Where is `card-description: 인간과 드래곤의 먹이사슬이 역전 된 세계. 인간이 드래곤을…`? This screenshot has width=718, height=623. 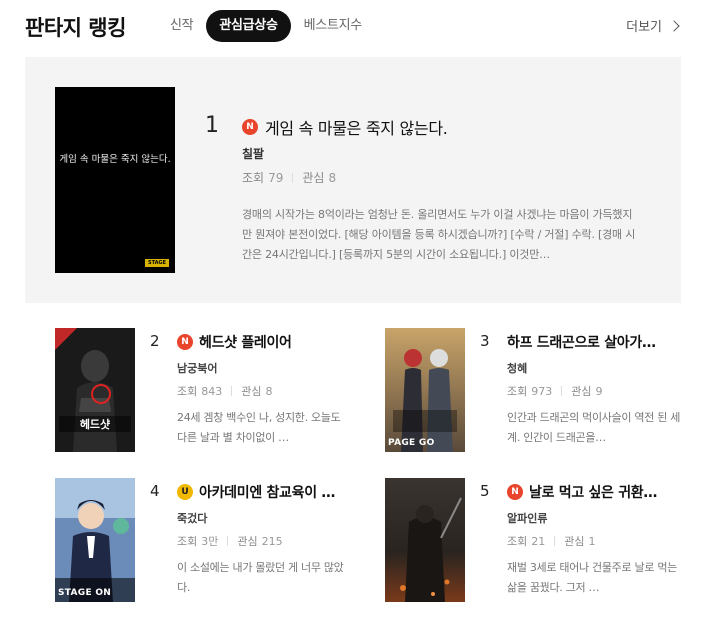
card-description: 인간과 드래곤의 먹이사슬이 역전 된 세계. 인간이 드래곤을… is located at coordinates (594, 427).